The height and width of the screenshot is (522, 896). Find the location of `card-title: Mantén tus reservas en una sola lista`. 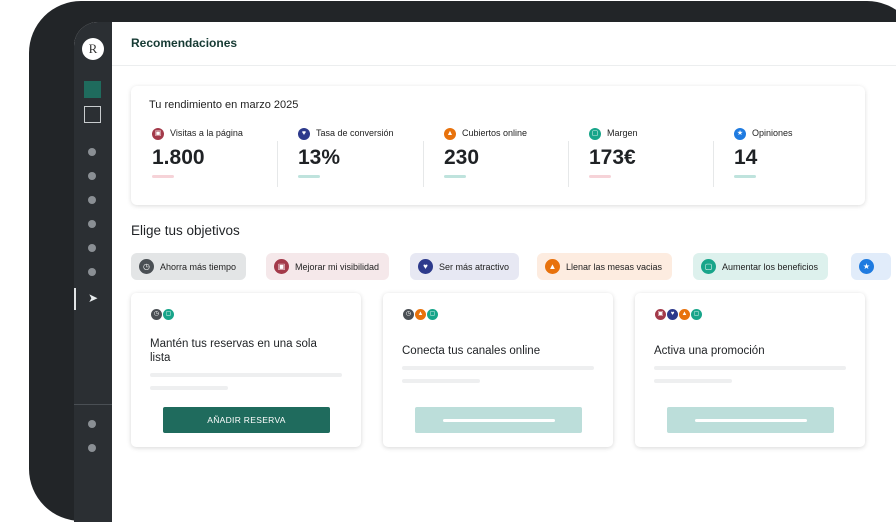

card-title: Mantén tus reservas en una sola lista is located at coordinates (233, 351).